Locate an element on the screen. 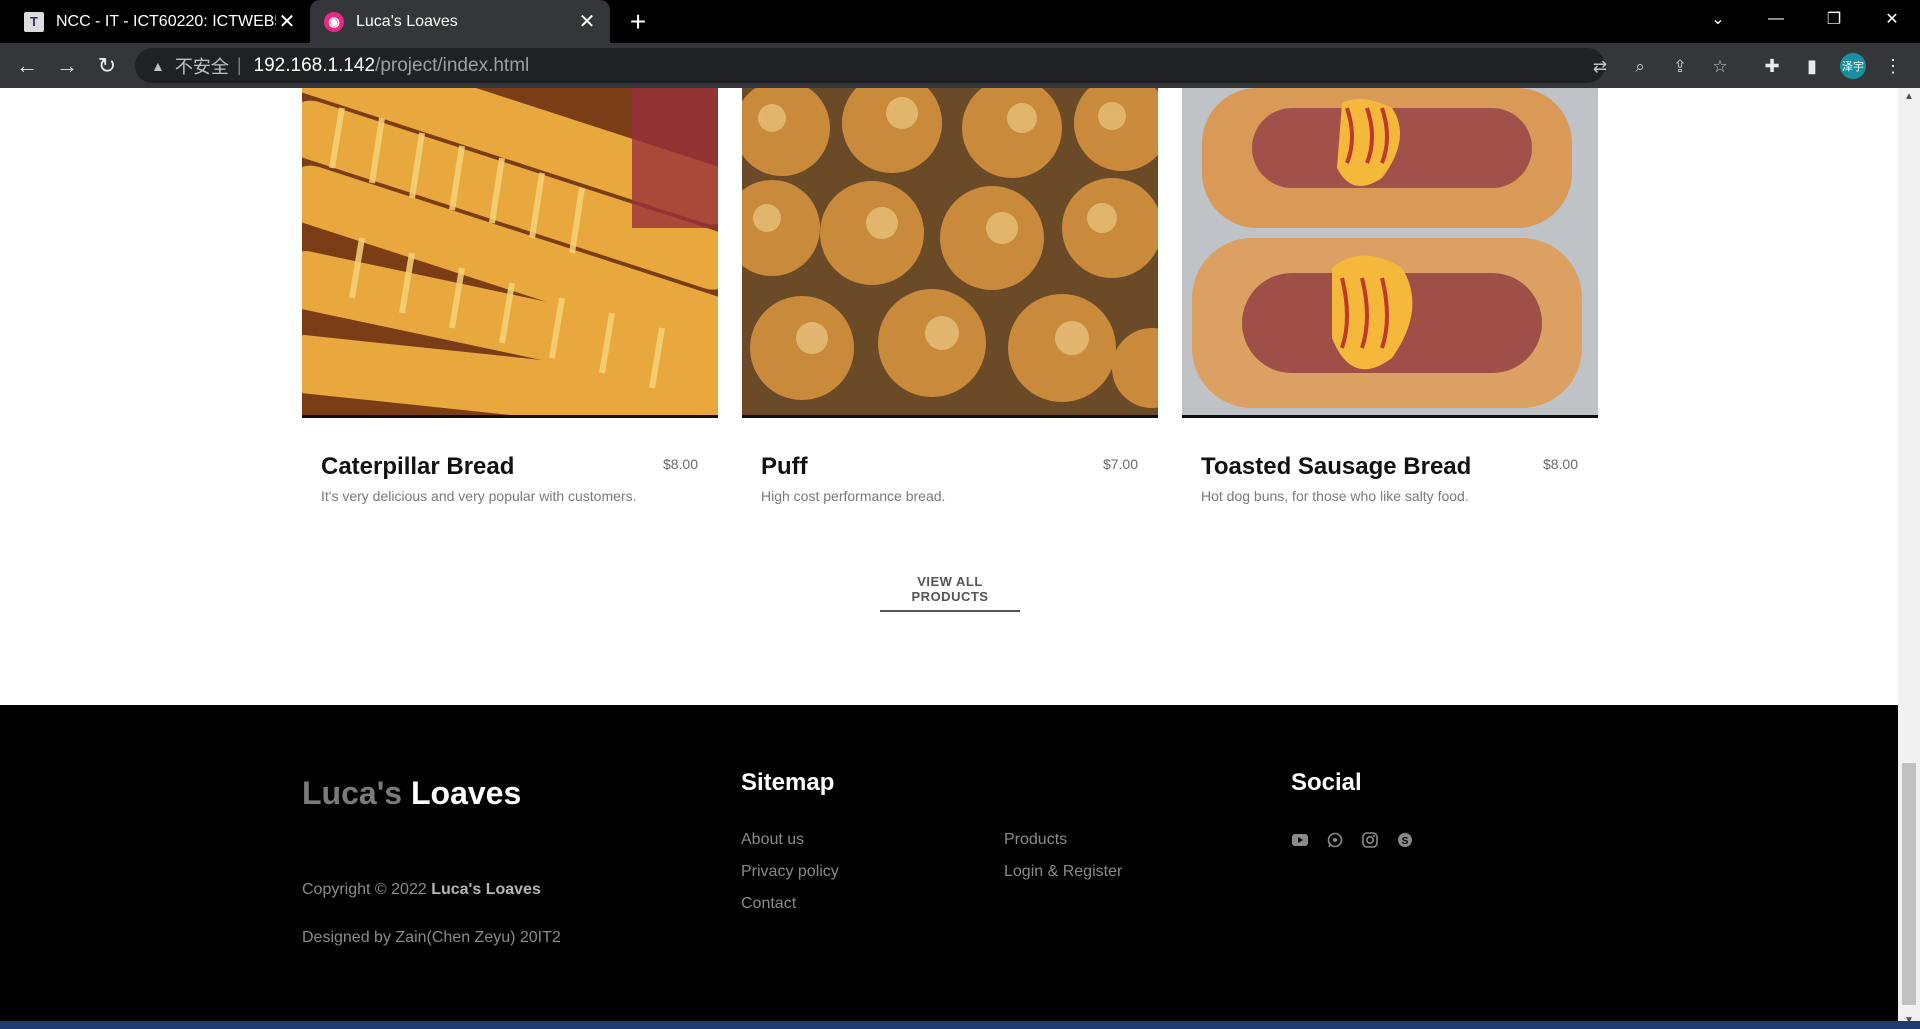 The height and width of the screenshot is (1029, 1920). tab-lucas-loaves: ◉ Luca's Loaves ✕ is located at coordinates (460, 21).